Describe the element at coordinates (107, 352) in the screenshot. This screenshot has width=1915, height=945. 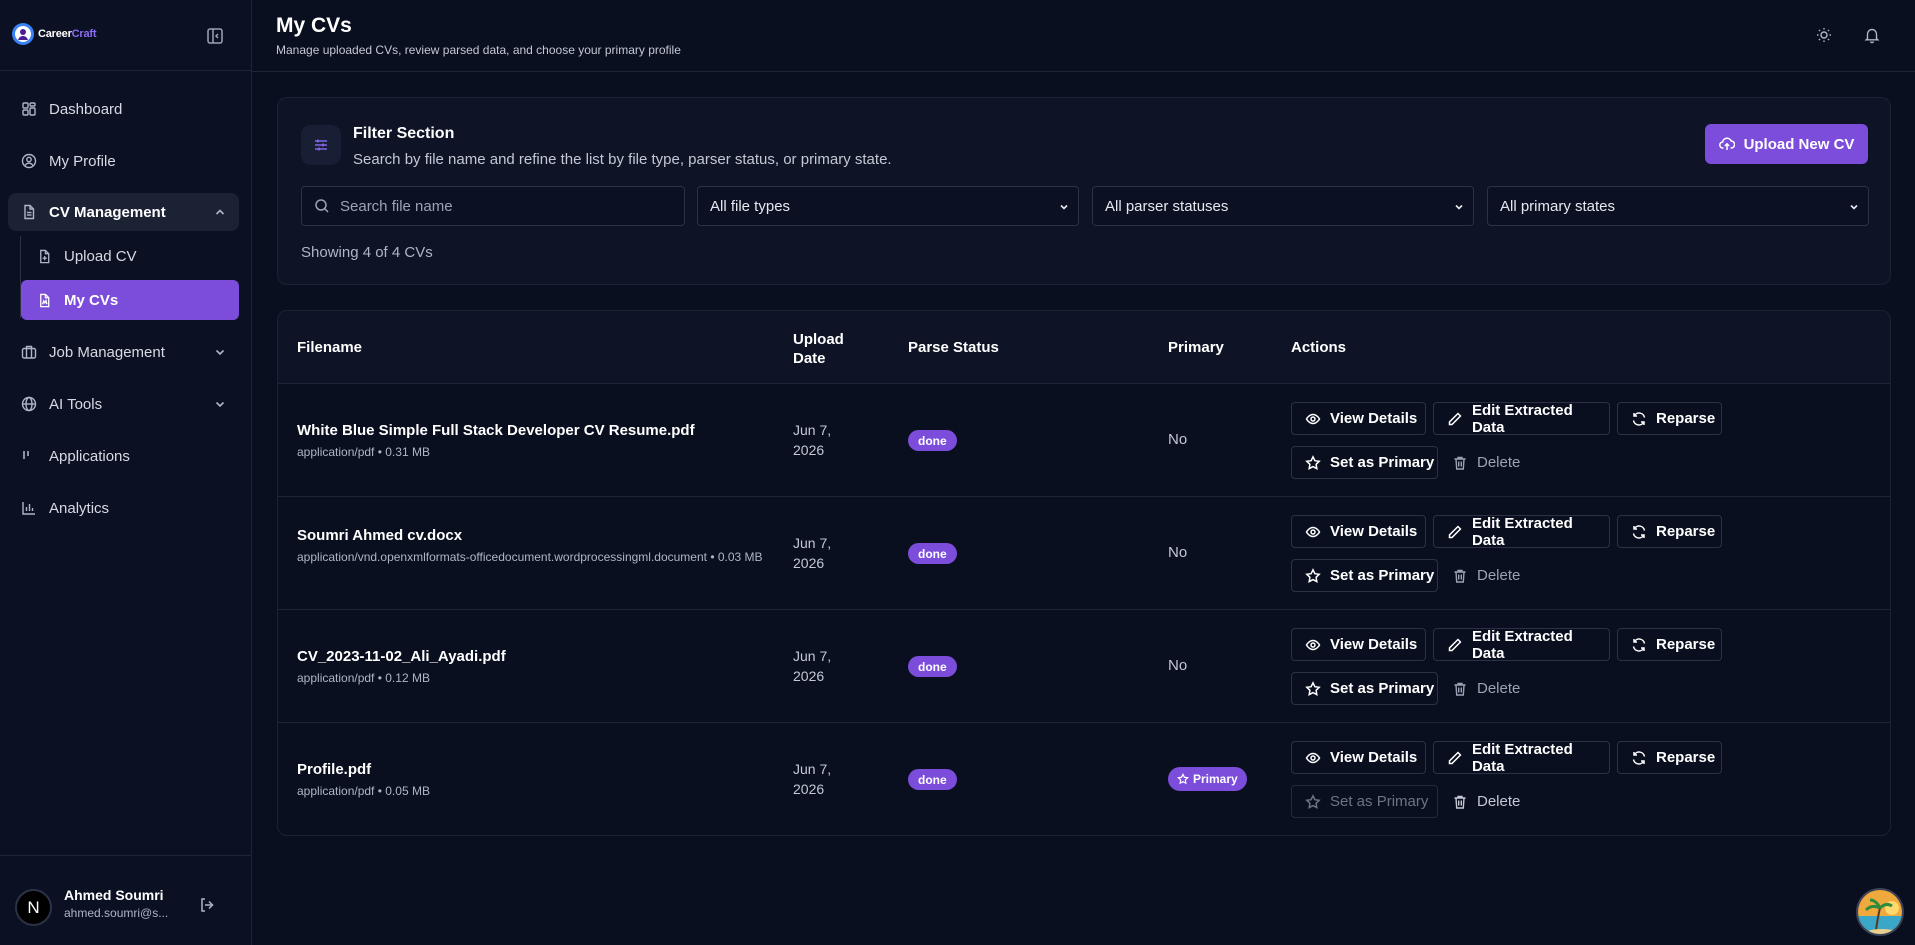
I see `sidebar-item-label: Job Management` at that location.